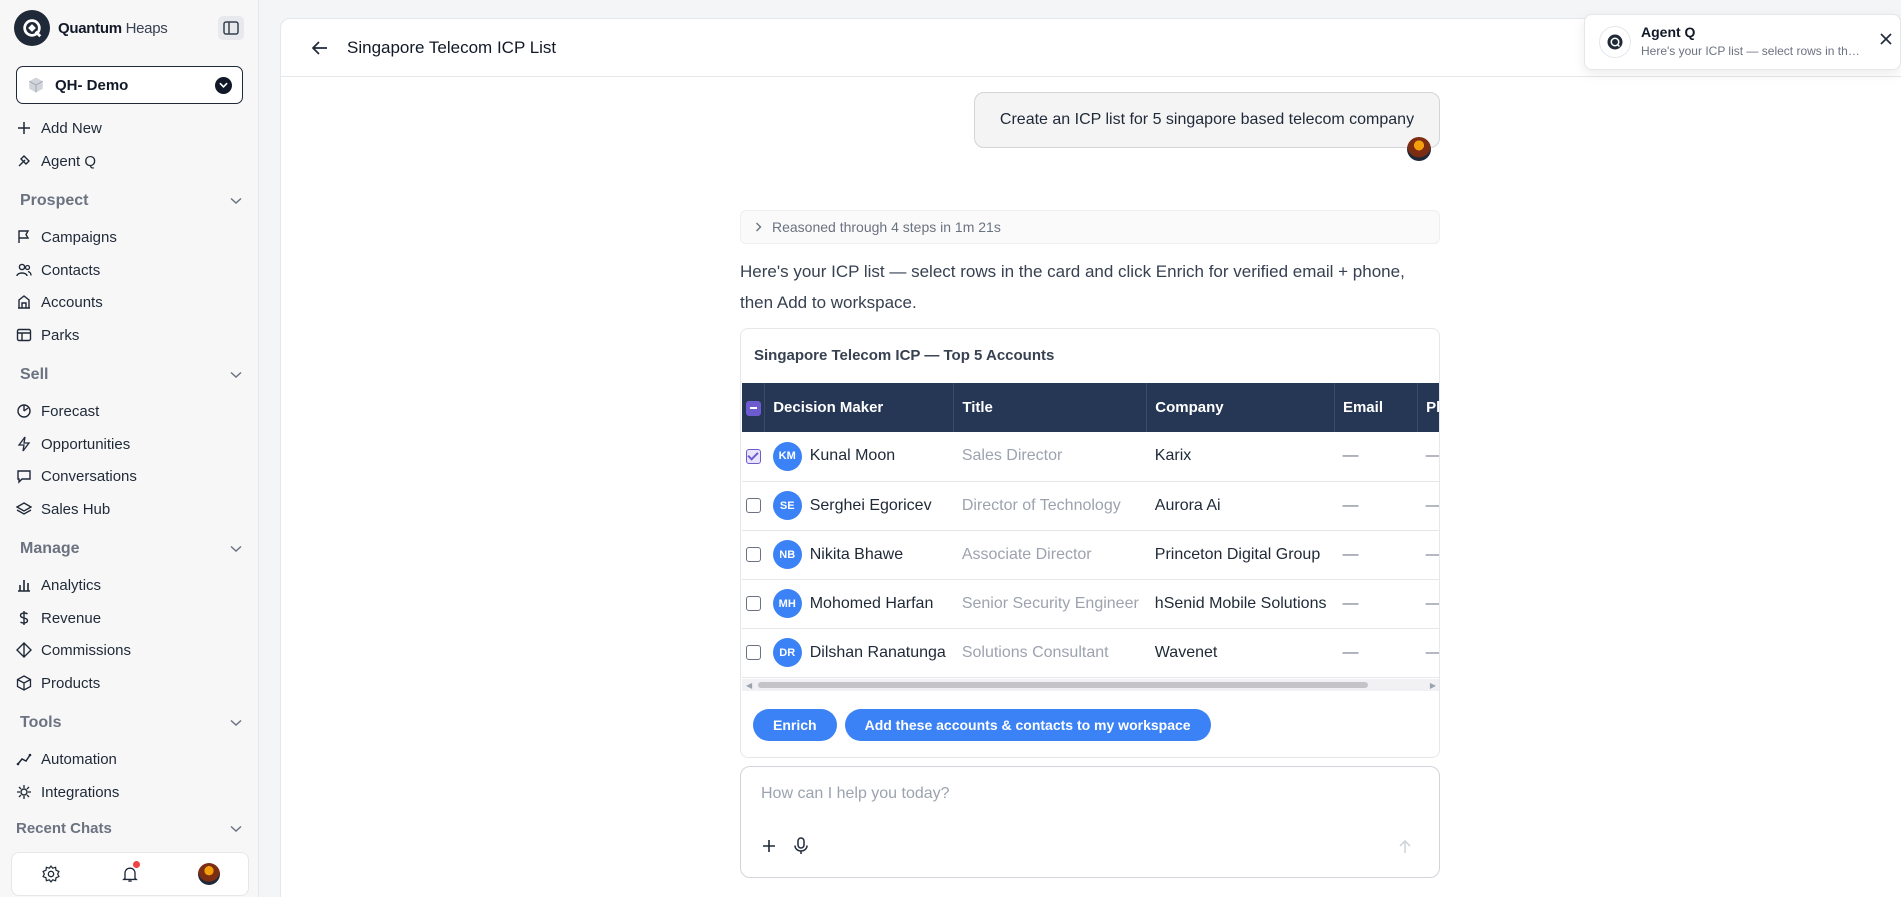  Describe the element at coordinates (320, 48) in the screenshot. I see `back-arrow-icon` at that location.